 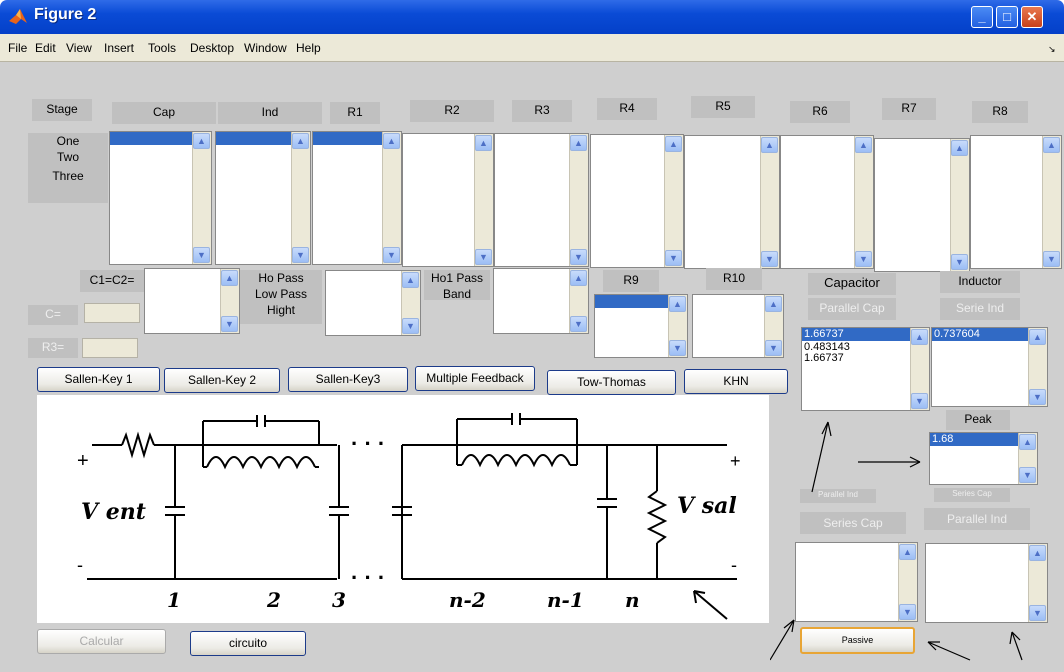 I want to click on r9-listbox: ▲ ▼, so click(x=641, y=326).